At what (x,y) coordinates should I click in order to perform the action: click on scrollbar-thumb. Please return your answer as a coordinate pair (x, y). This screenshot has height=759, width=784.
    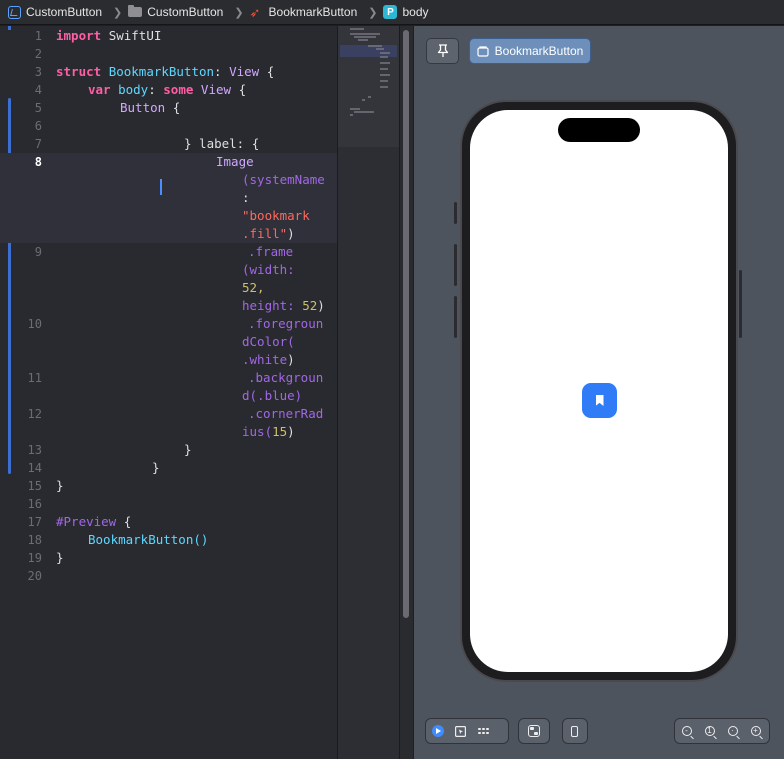
    Looking at the image, I should click on (406, 324).